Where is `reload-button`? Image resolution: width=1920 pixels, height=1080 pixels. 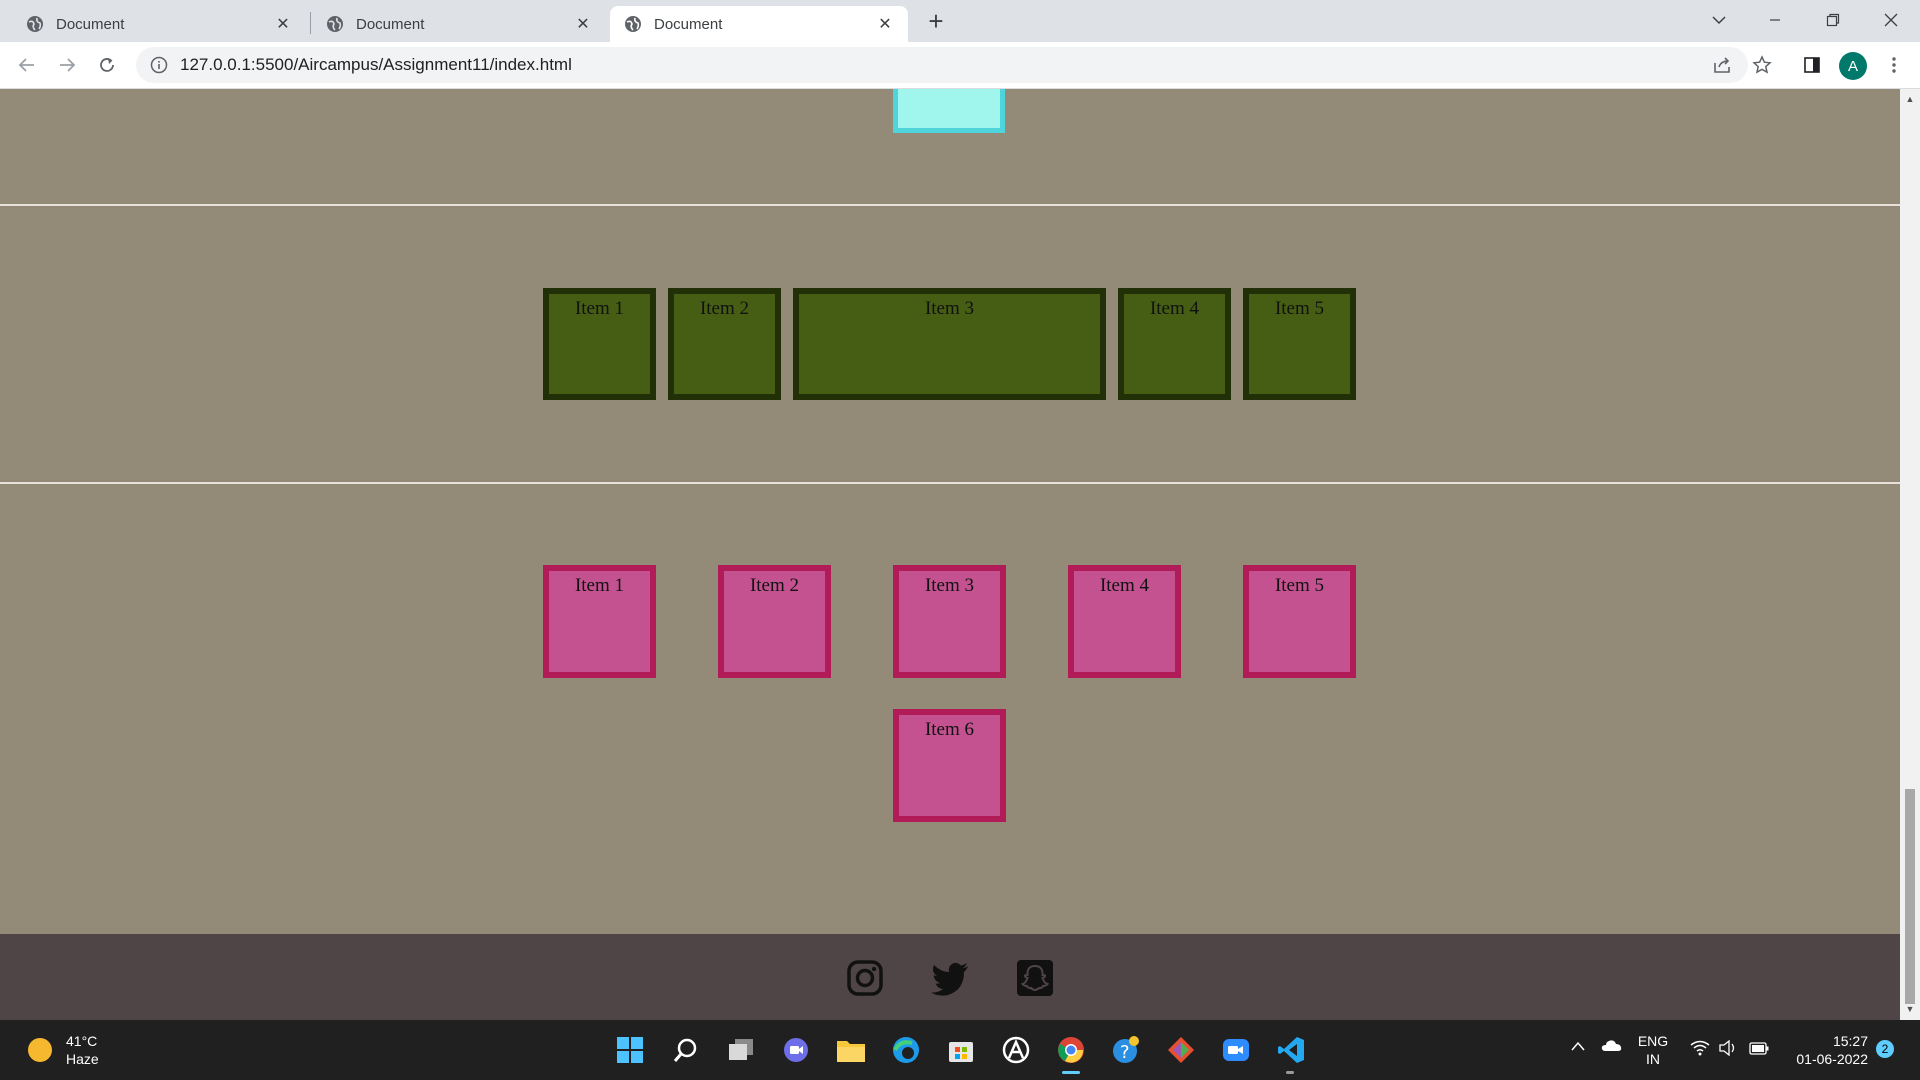 reload-button is located at coordinates (107, 65).